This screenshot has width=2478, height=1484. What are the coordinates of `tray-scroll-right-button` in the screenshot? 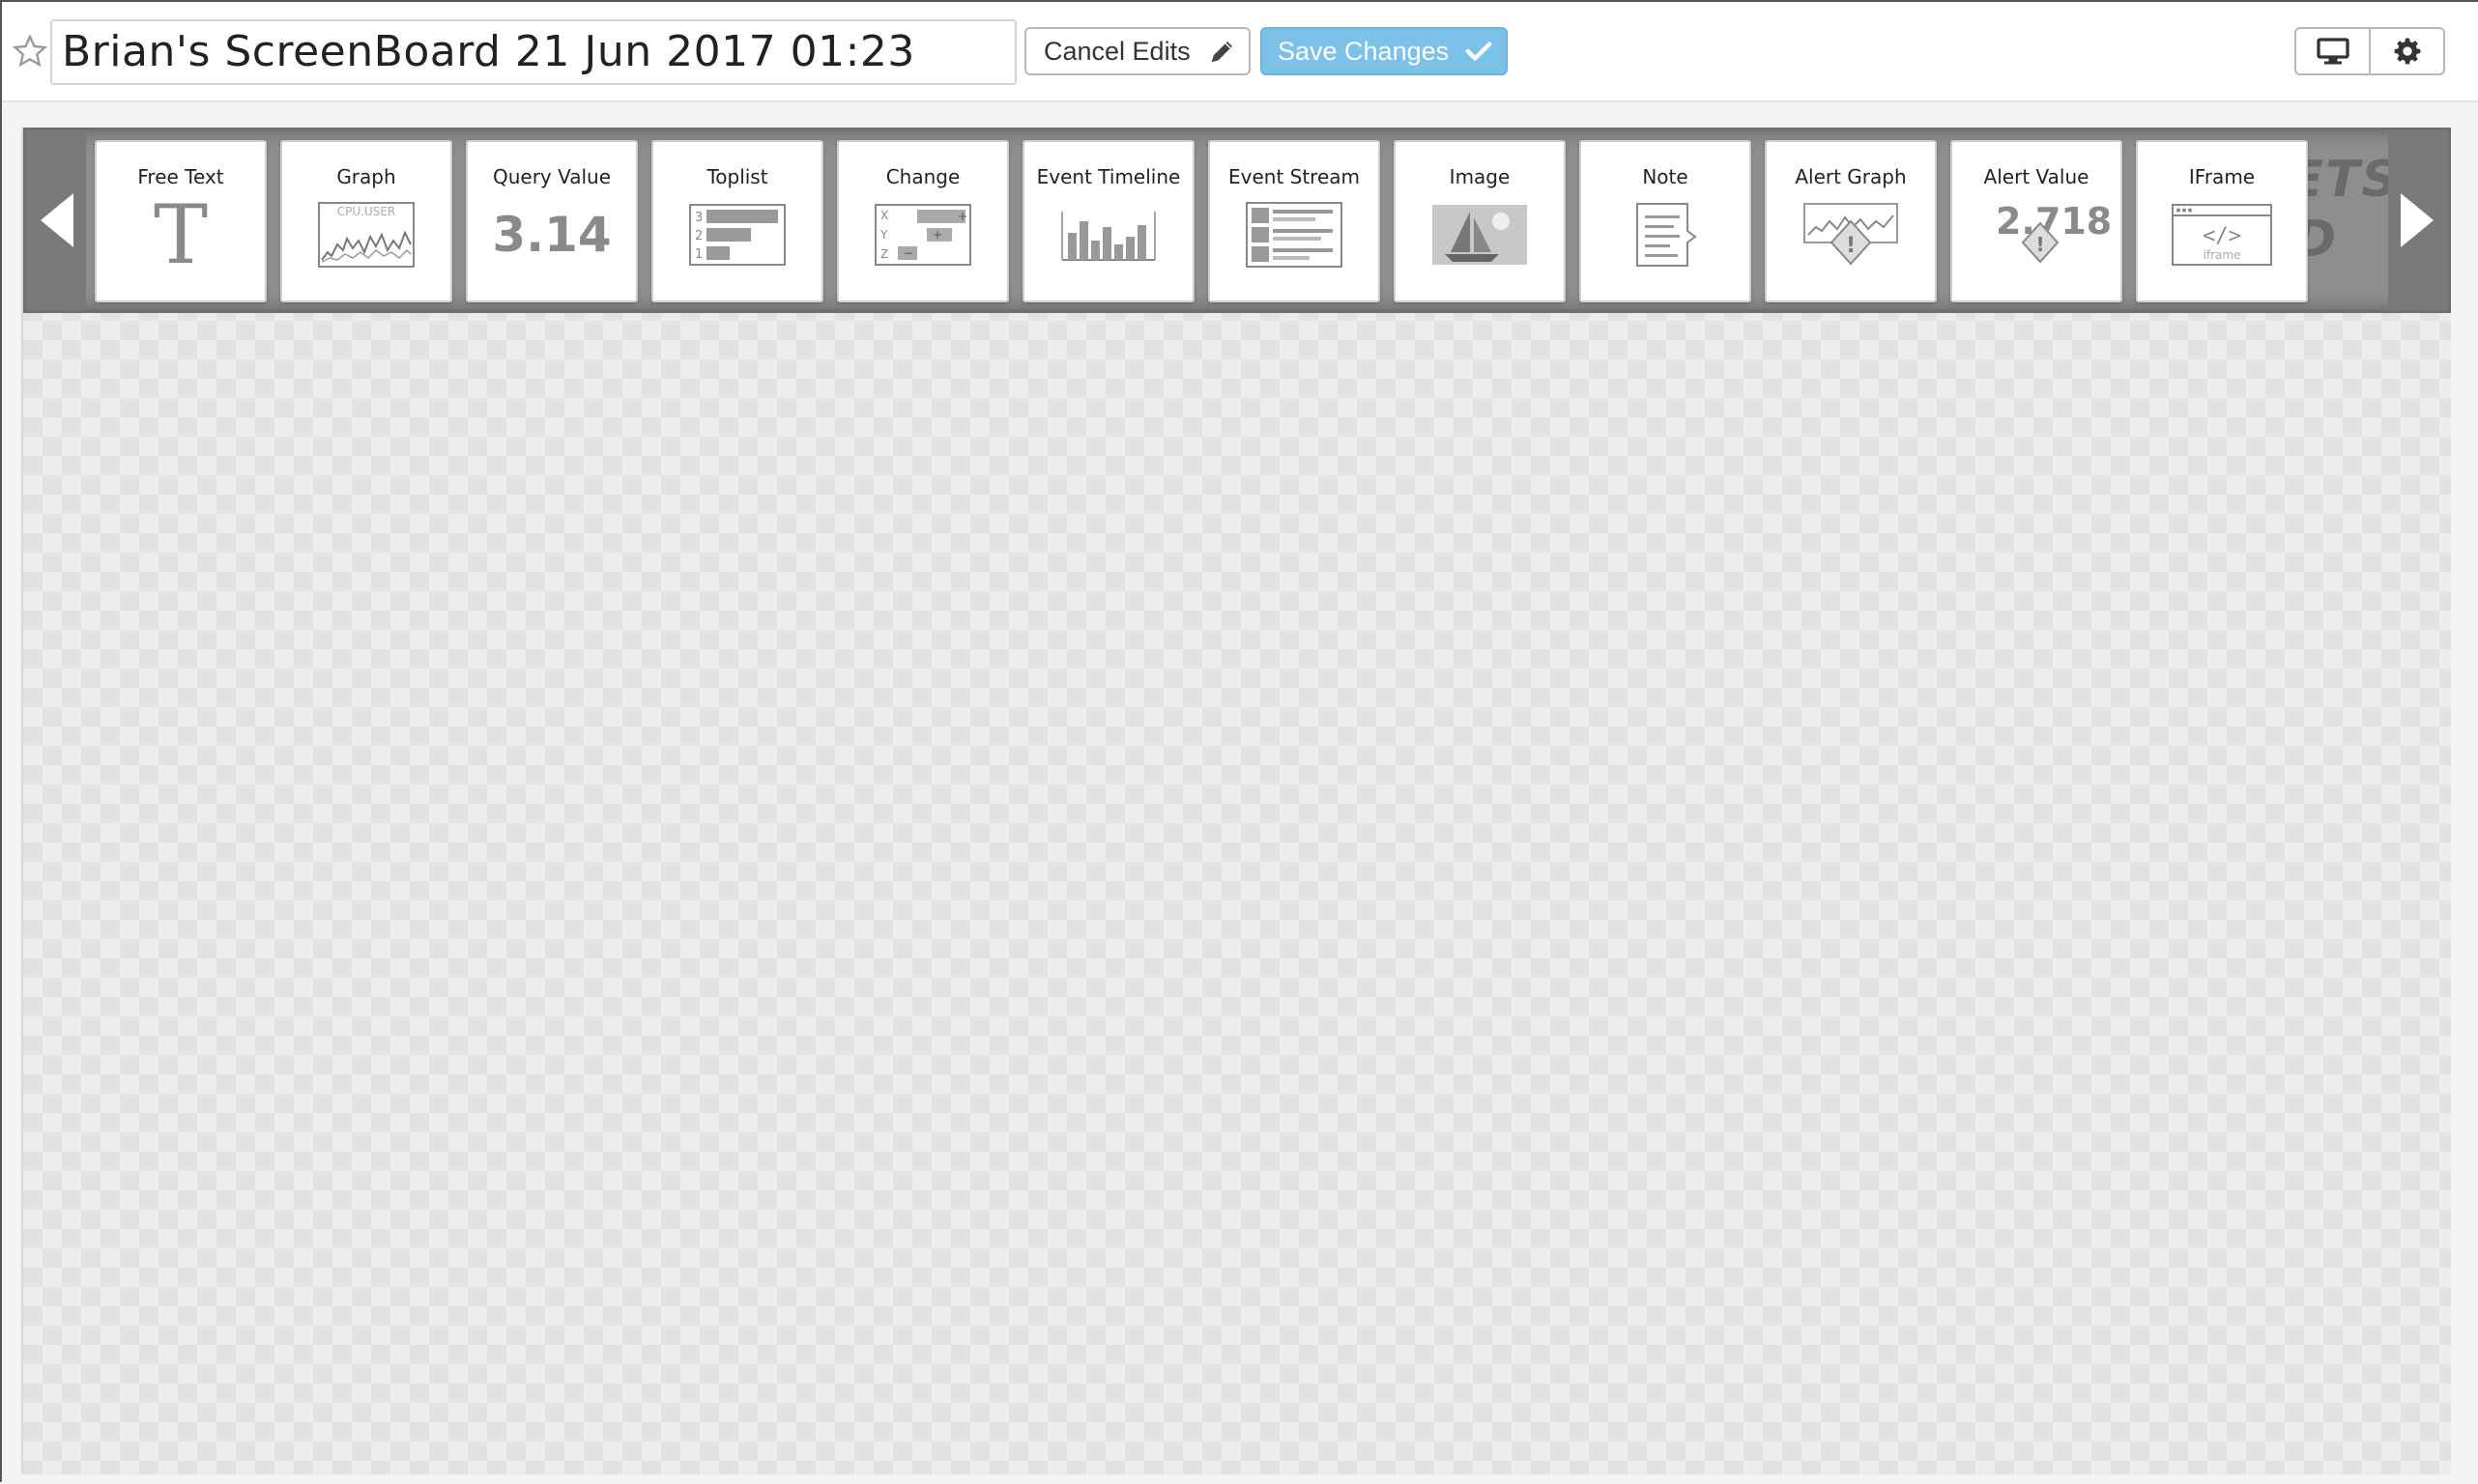 It's located at (2418, 220).